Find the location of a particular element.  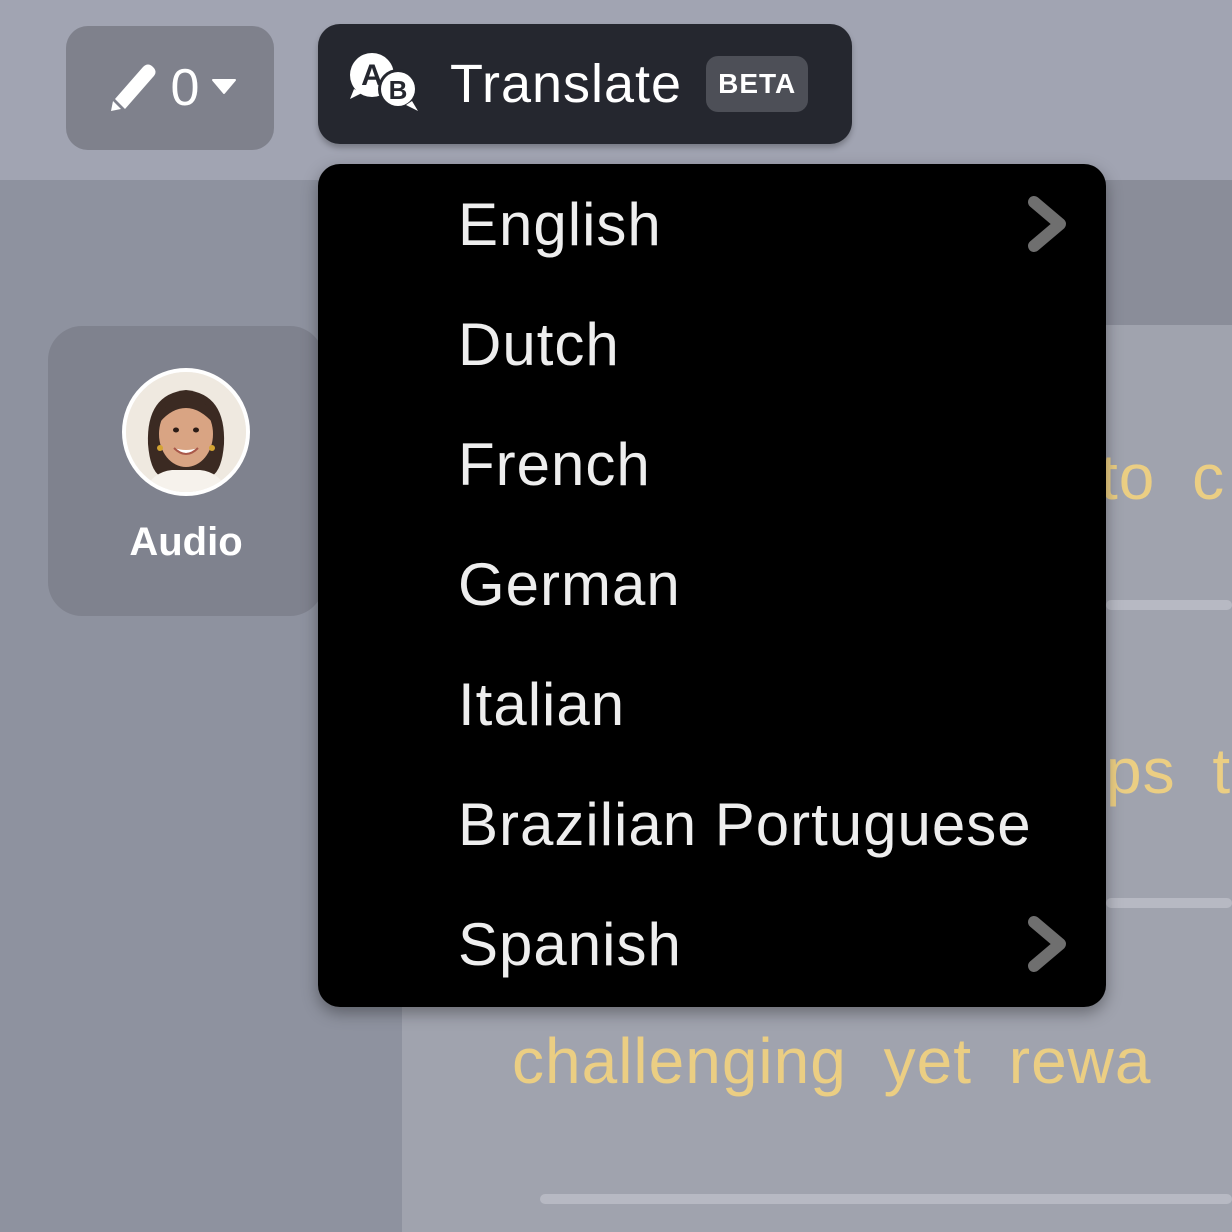

menu-item-spanish: Spanish is located at coordinates (712, 944).